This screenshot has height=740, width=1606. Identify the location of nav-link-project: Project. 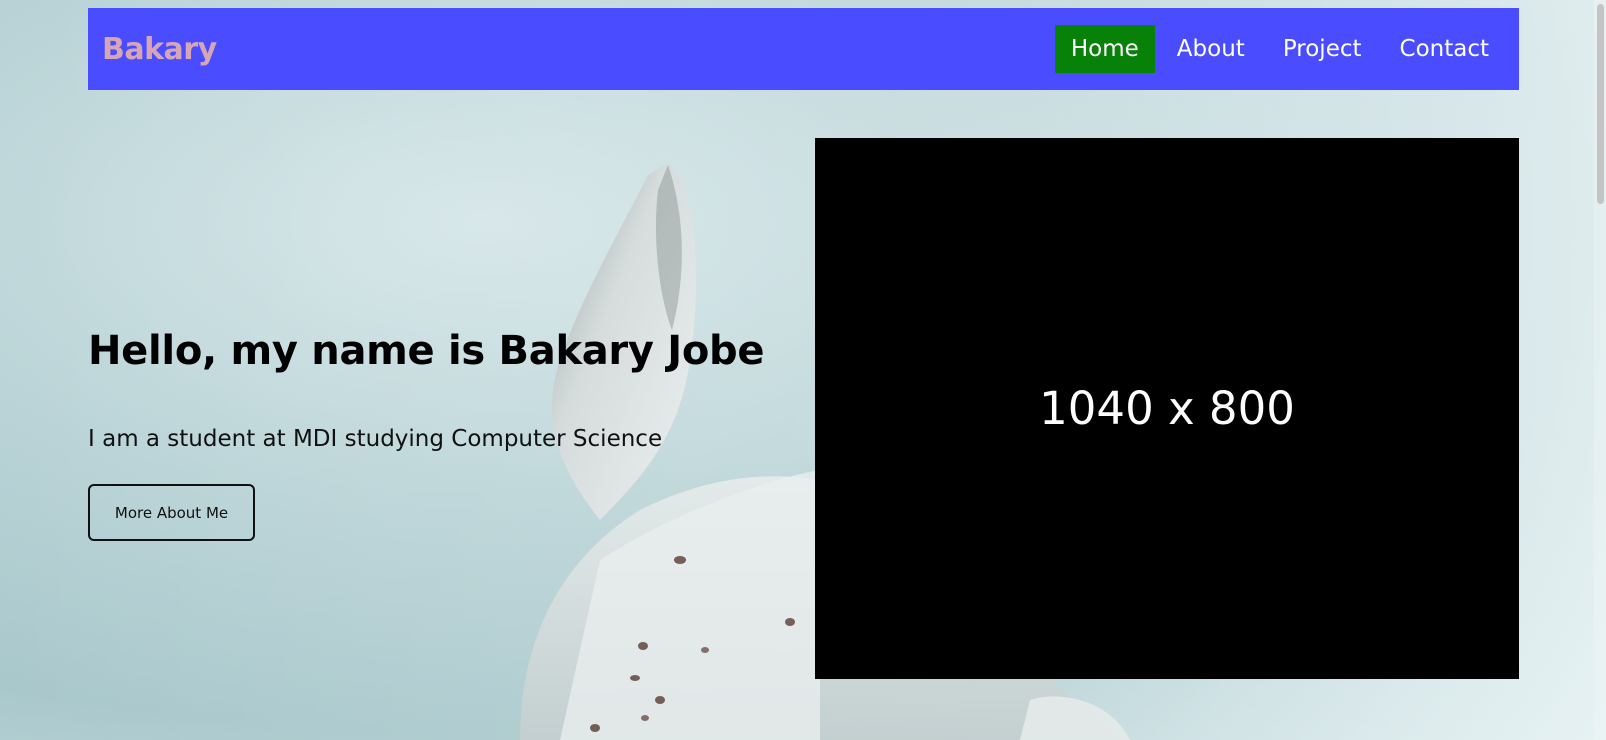
(1322, 49).